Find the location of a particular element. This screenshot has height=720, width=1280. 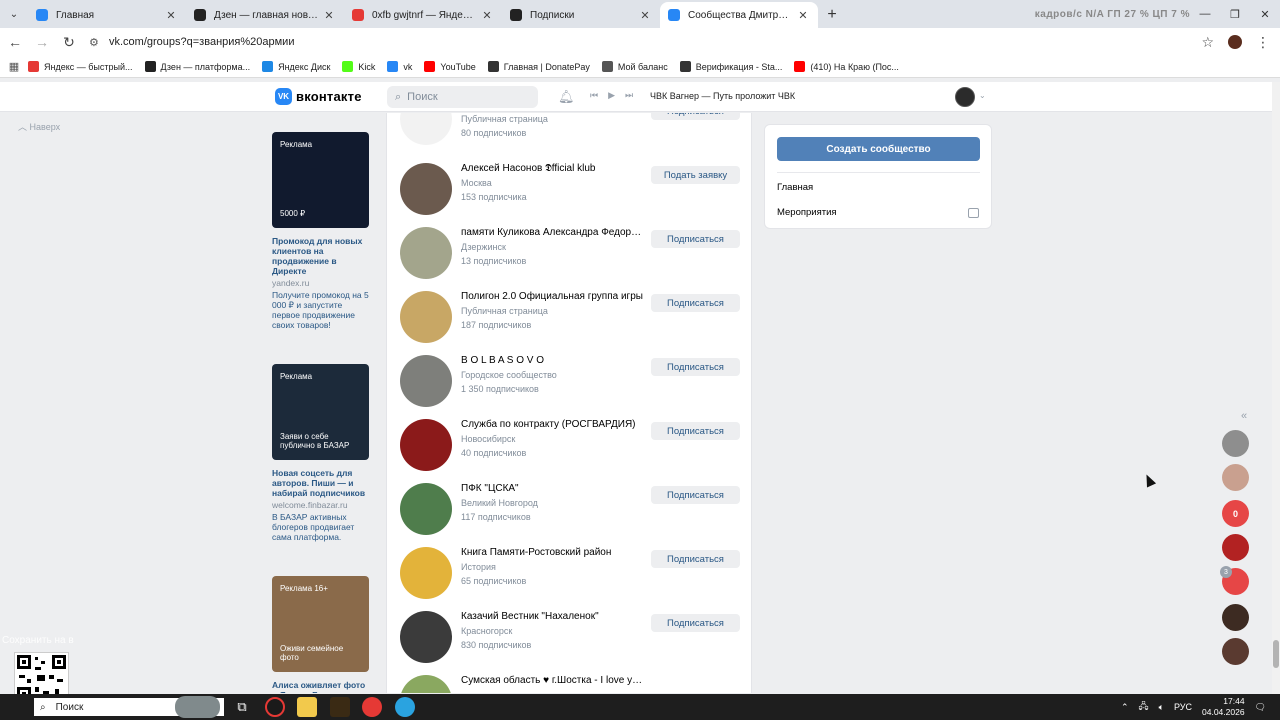

network-icon: 🖧︎ is located at coordinates (1144, 707).